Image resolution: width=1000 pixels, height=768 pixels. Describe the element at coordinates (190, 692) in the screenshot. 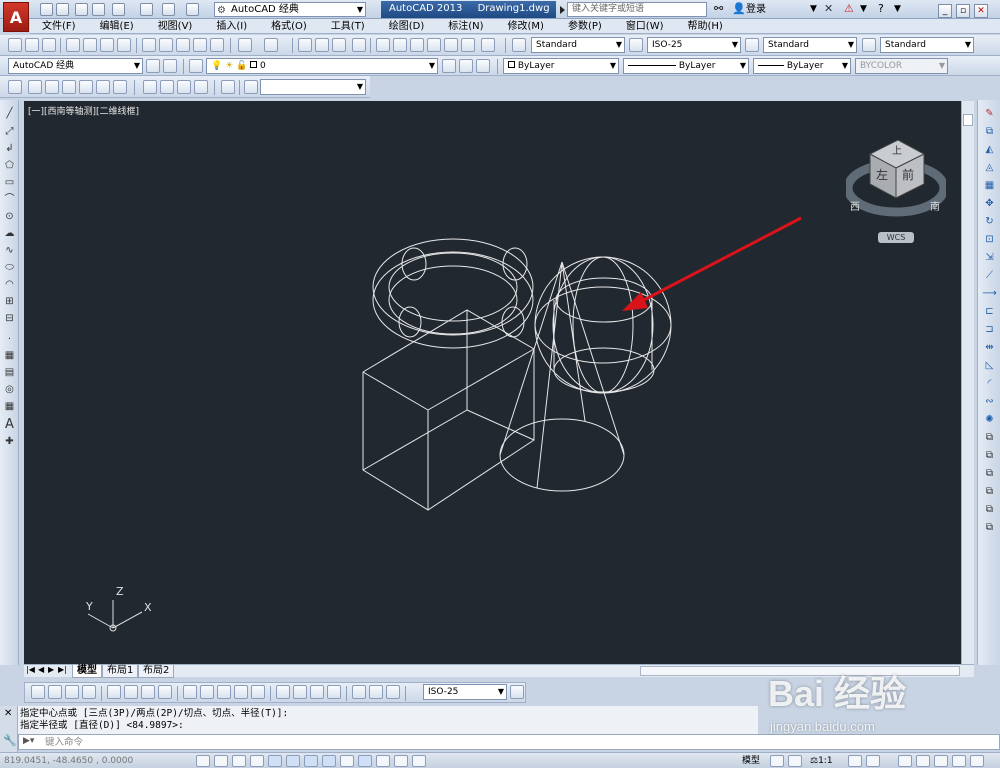

I see `quick-dim-icon` at that location.